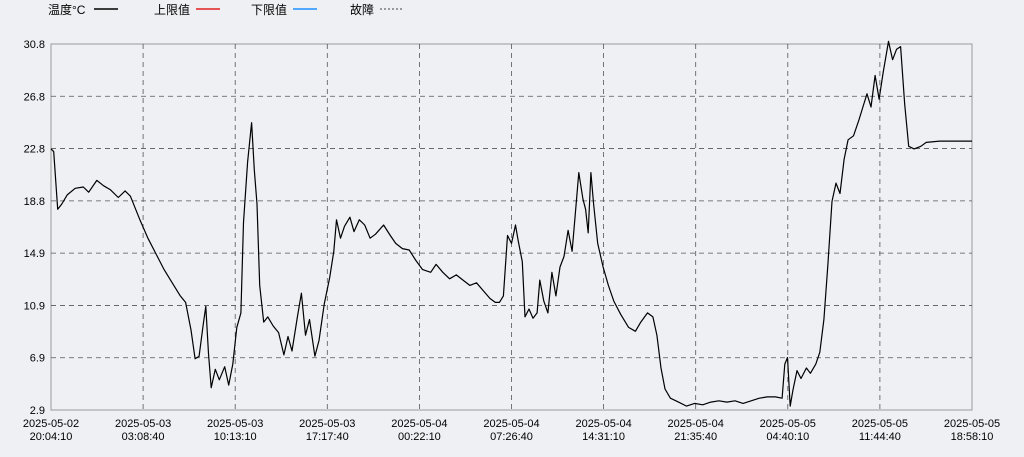 The height and width of the screenshot is (457, 1024). I want to click on legend-label: 上限值, so click(172, 9).